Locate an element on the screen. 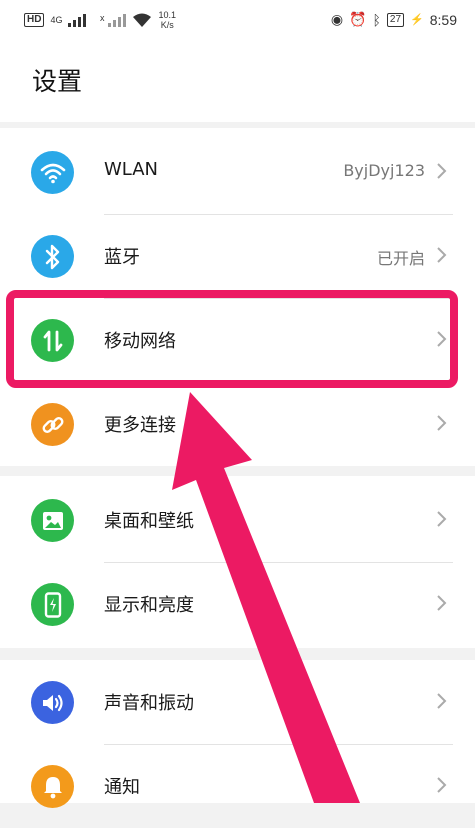 The width and height of the screenshot is (475, 828). page-title: 设置 is located at coordinates (57, 81).